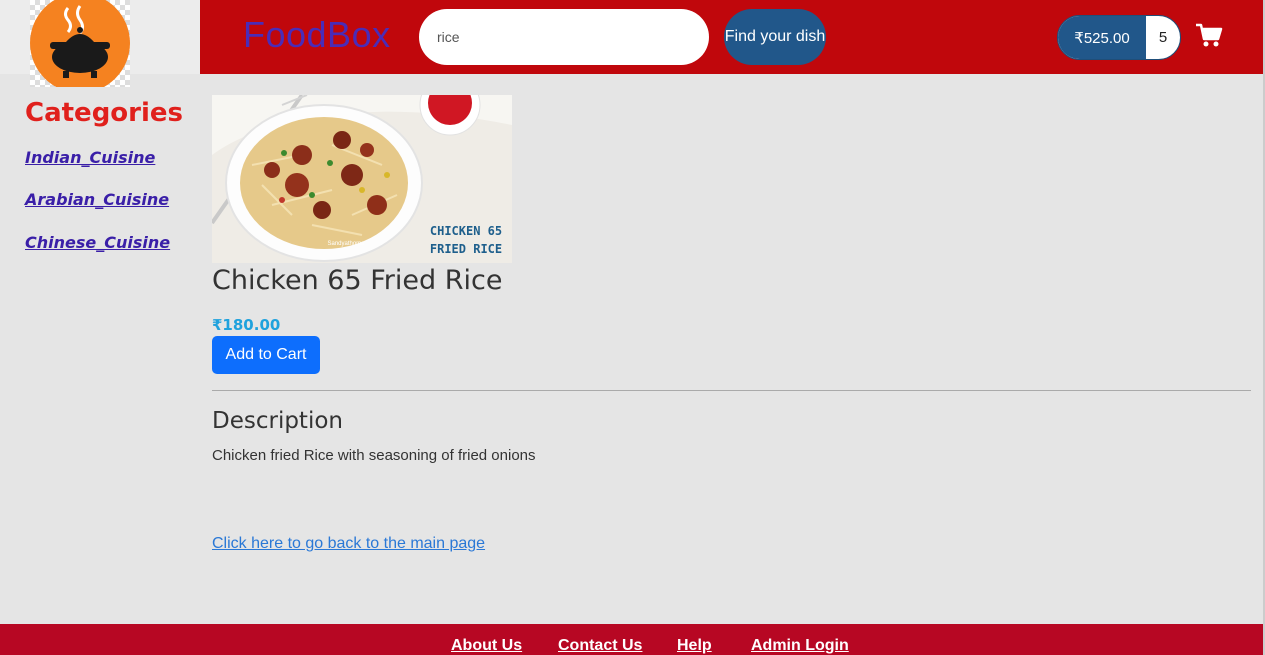 This screenshot has width=1265, height=655. I want to click on image-caption-line1: CHICKEN 65, so click(466, 231).